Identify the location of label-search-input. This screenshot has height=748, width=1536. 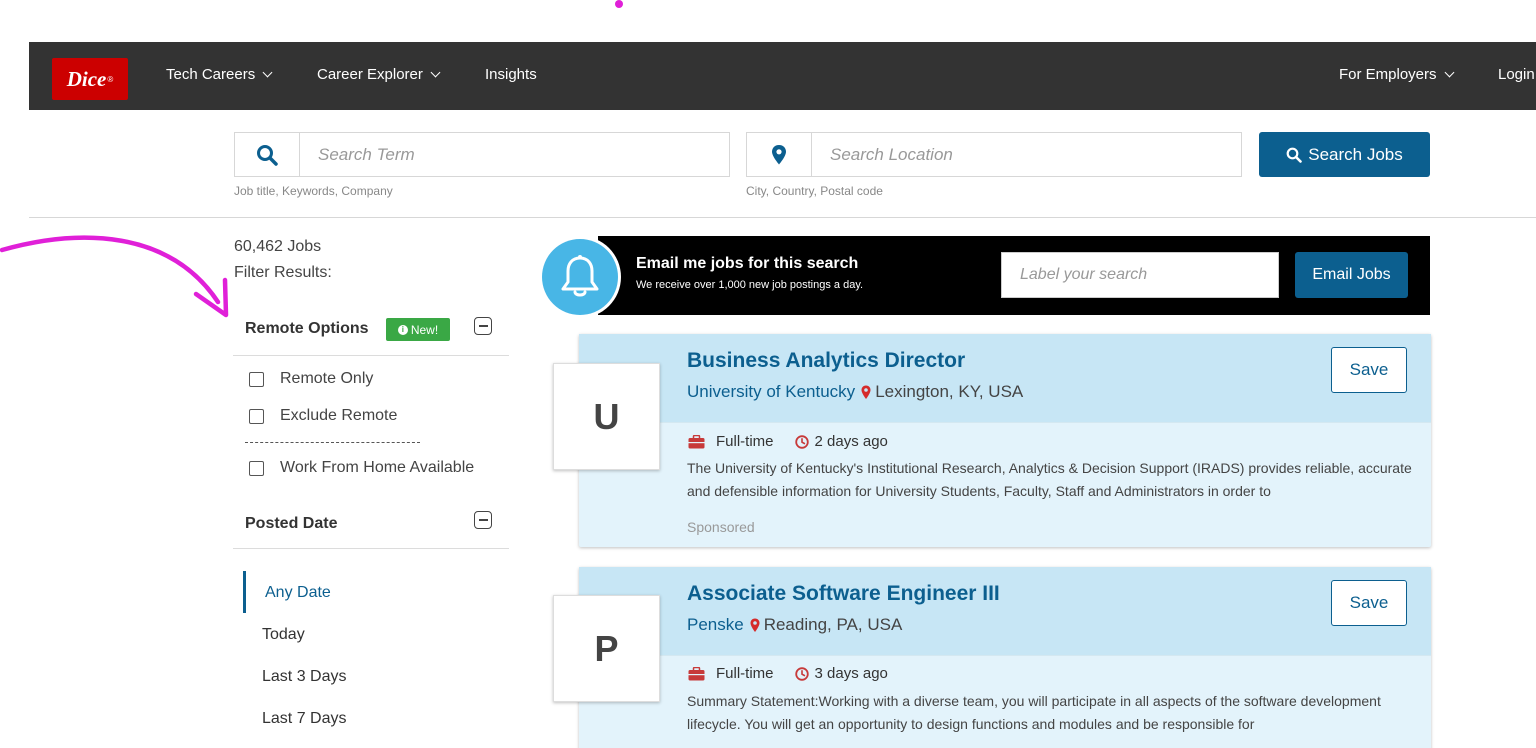
(1140, 275).